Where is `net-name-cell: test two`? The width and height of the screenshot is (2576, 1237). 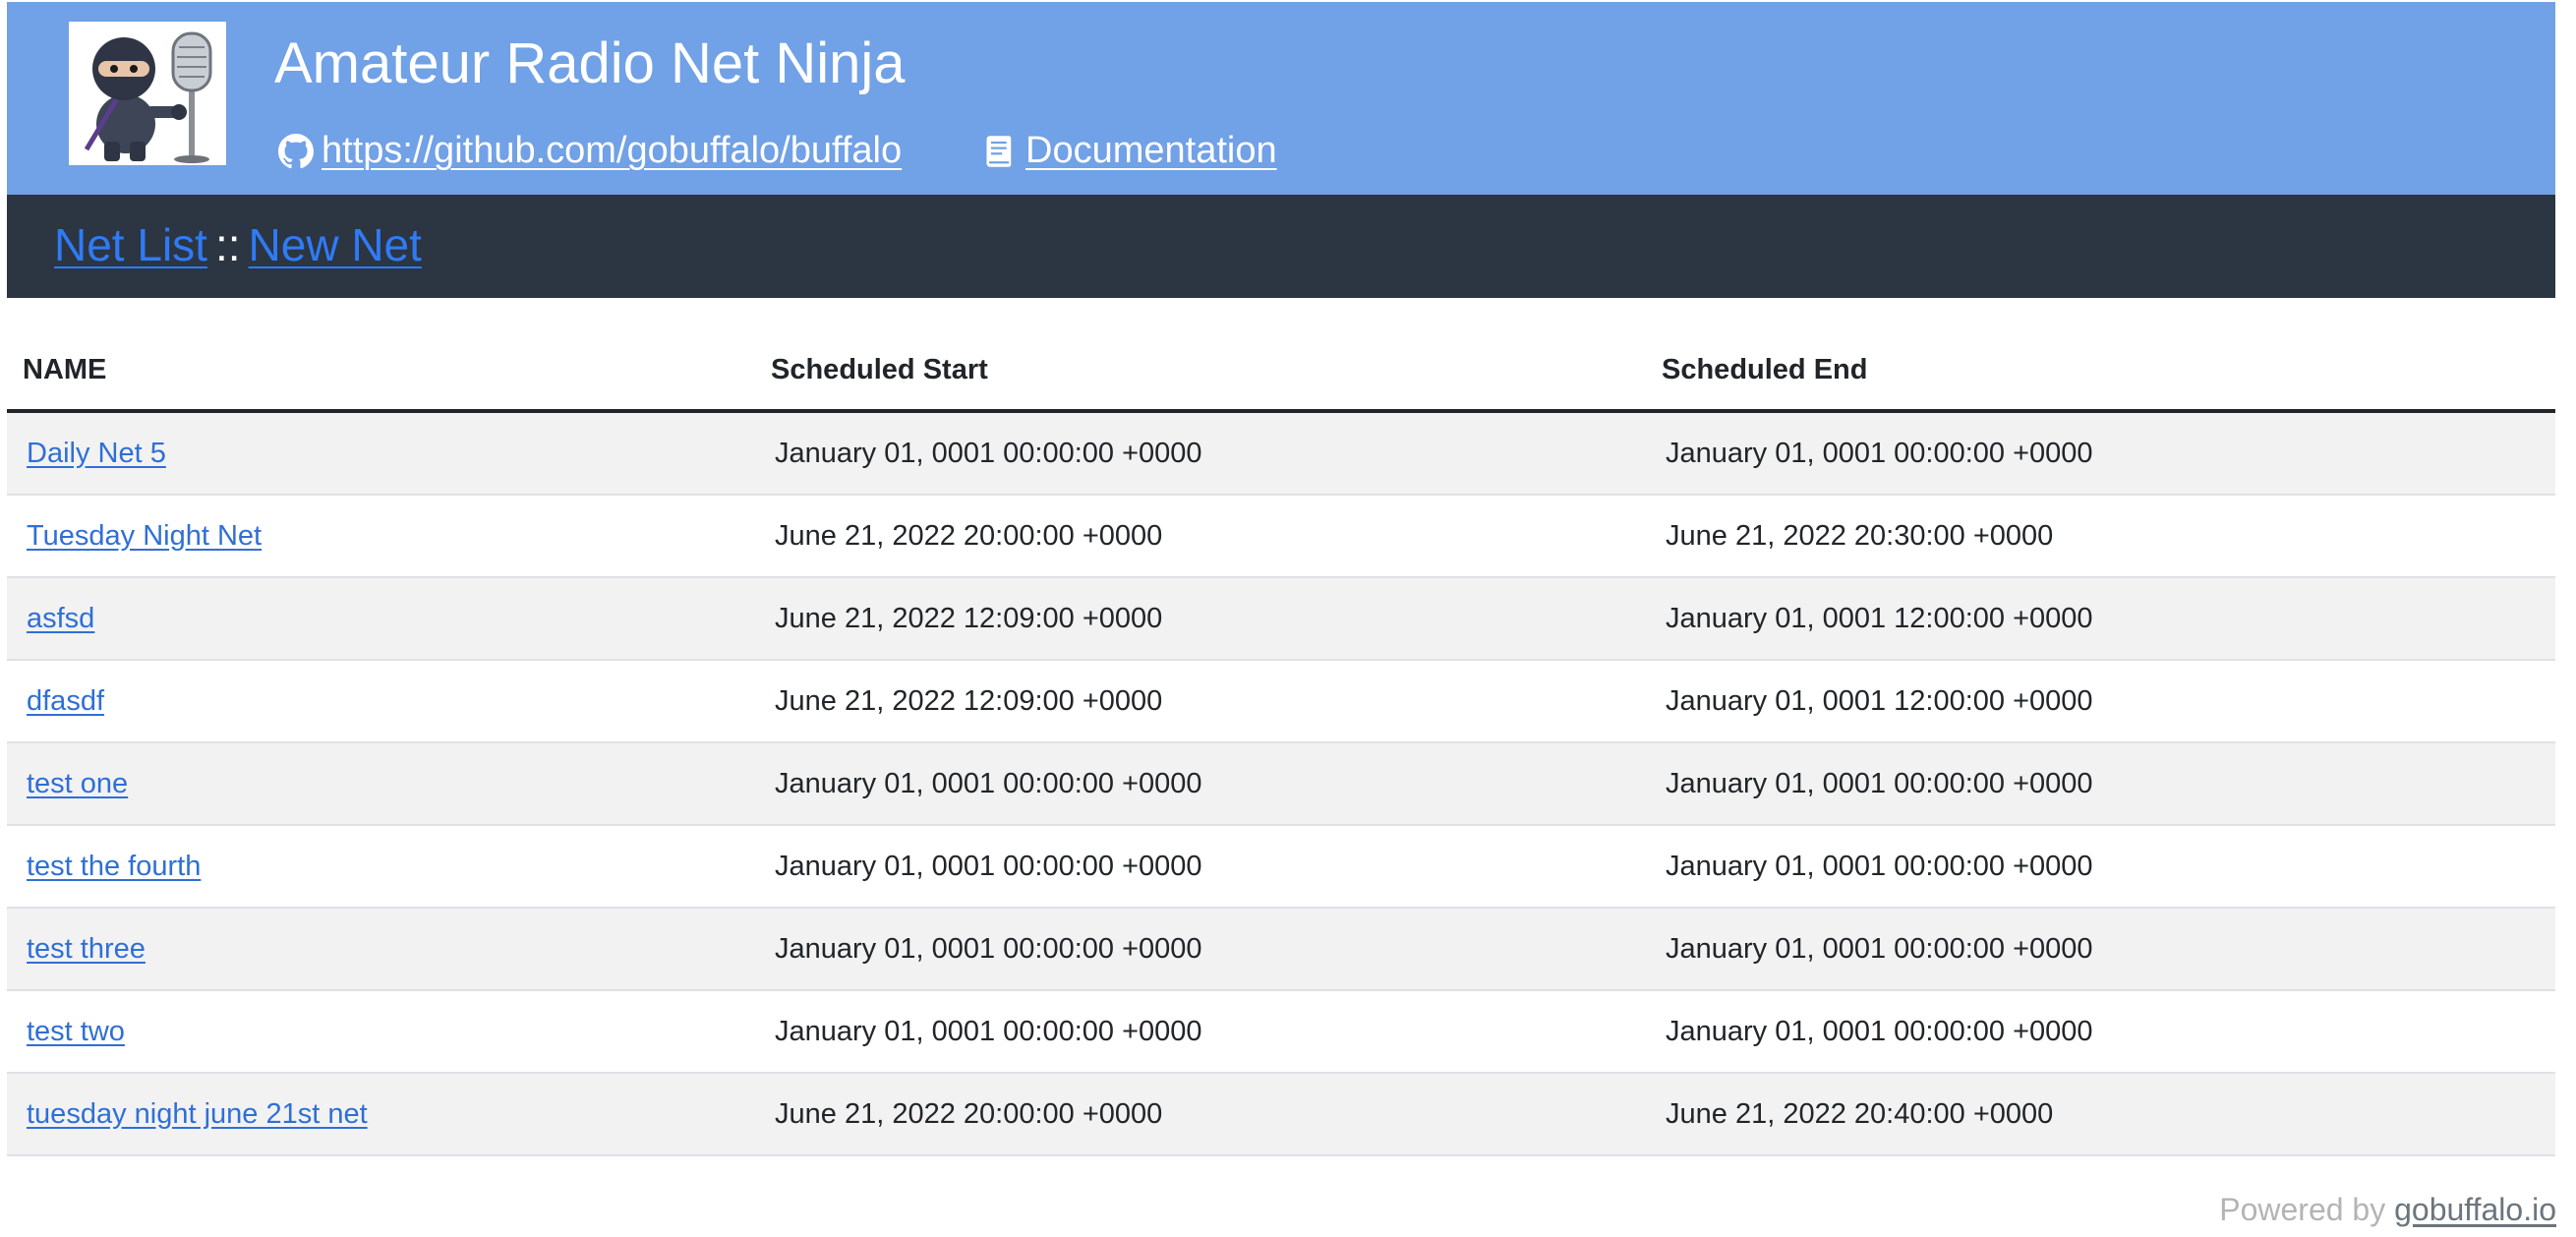 net-name-cell: test two is located at coordinates (381, 1032).